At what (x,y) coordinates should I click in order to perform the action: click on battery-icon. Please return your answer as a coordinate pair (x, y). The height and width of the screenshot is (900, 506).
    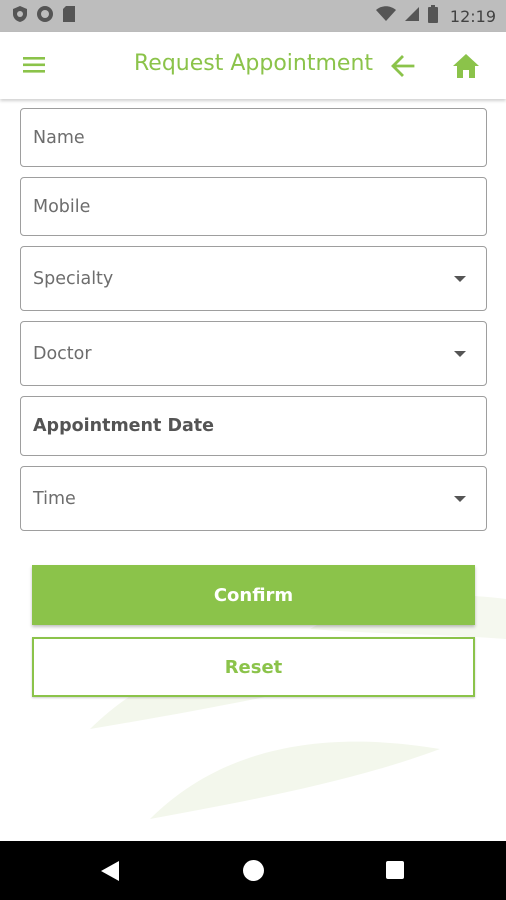
    Looking at the image, I should click on (432, 16).